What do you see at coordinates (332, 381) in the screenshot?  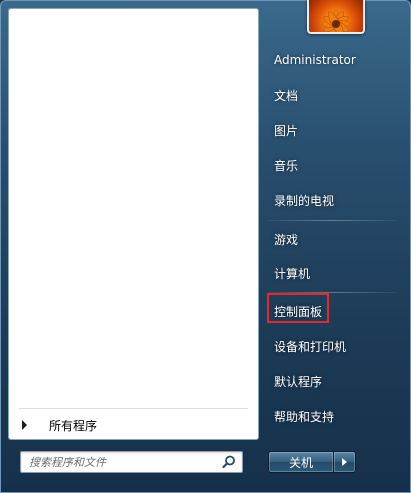 I see `menu-item-default-programs: 默认程序` at bounding box center [332, 381].